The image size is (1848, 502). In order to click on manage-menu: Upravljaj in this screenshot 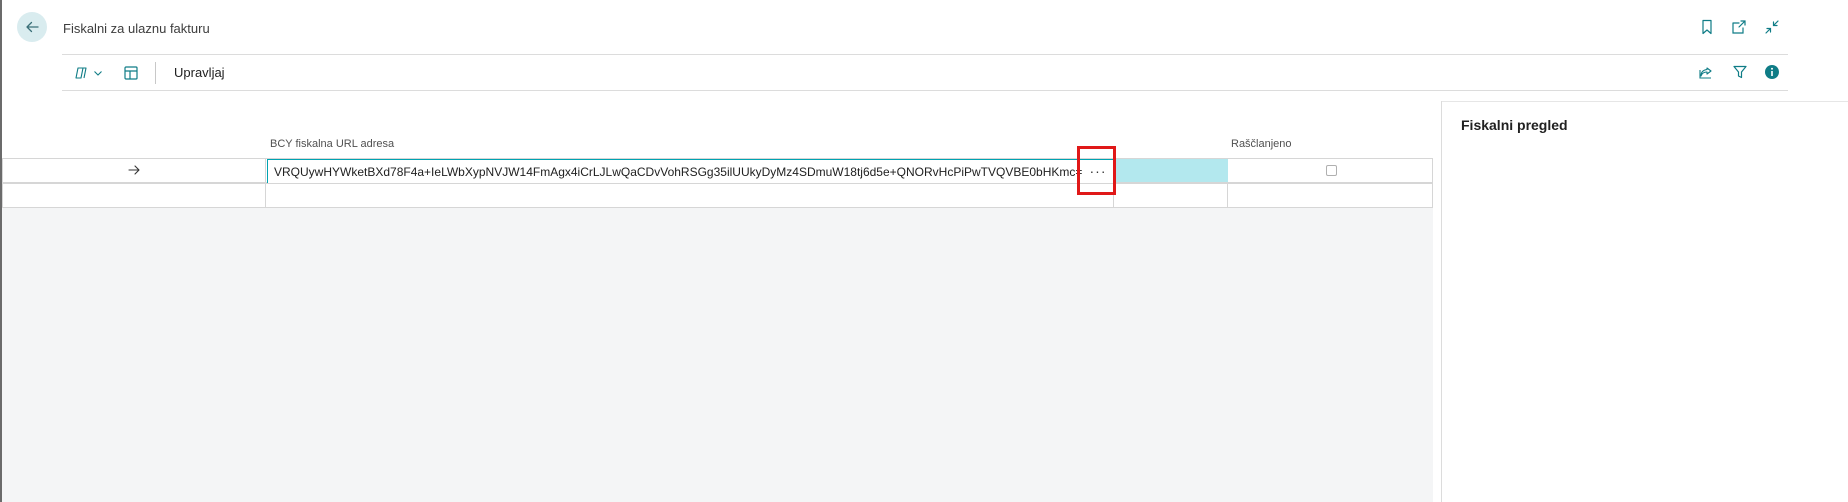, I will do `click(199, 72)`.